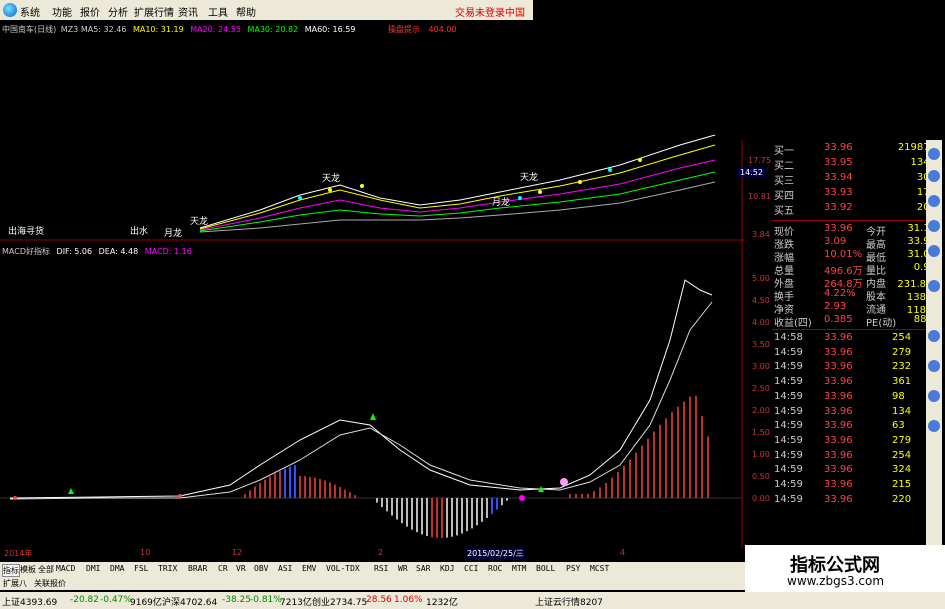 Image resolution: width=945 pixels, height=609 pixels. I want to click on menu-function: 功能, so click(62, 11).